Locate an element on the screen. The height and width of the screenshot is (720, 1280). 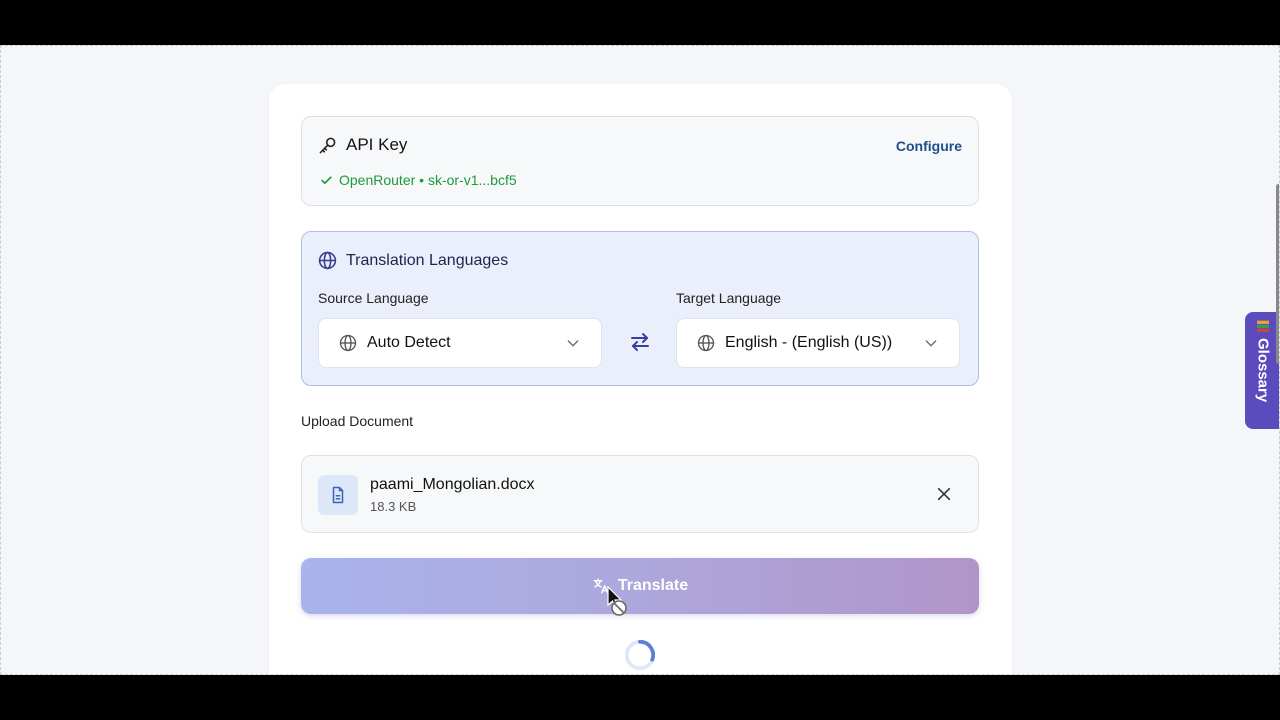
glossary-tab: Glossary is located at coordinates (1262, 370).